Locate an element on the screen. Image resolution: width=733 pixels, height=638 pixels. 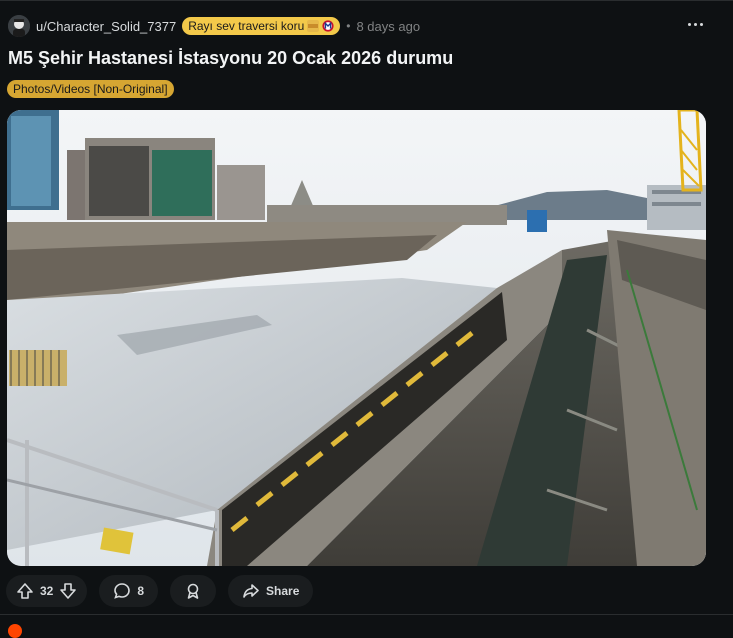
downvote-icon is located at coordinates (68, 591).